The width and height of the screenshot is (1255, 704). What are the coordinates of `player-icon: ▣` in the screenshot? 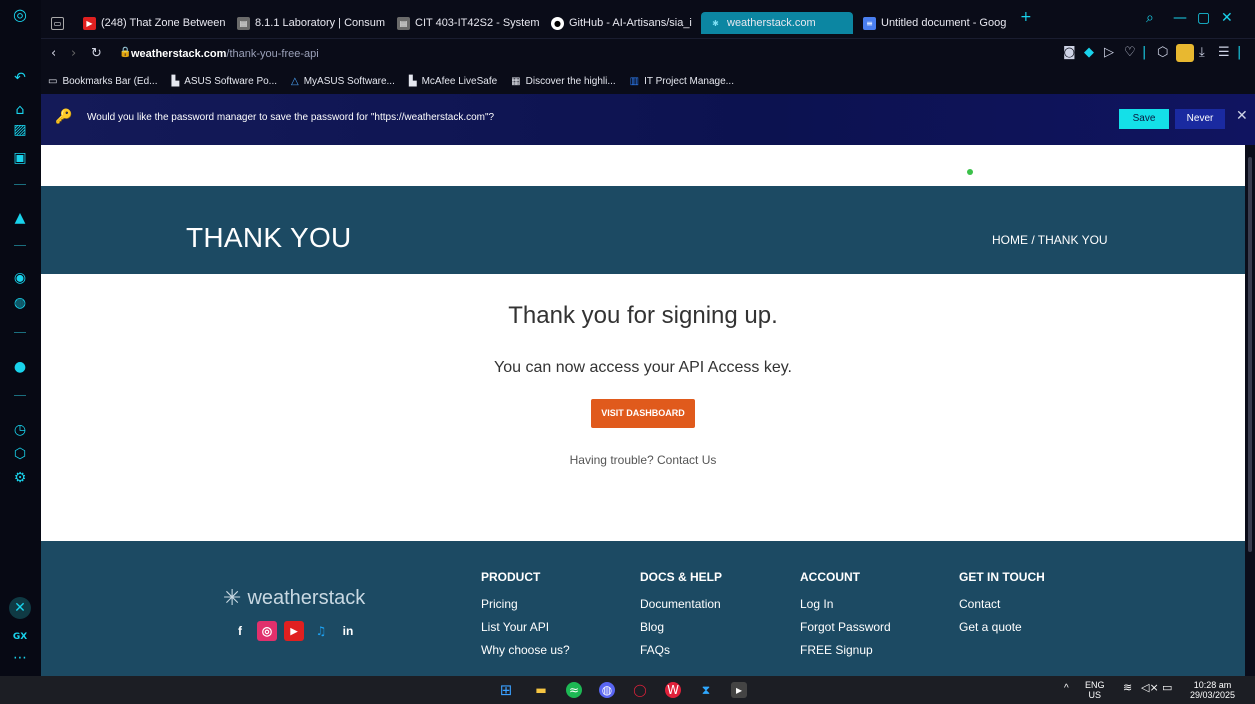 It's located at (20, 158).